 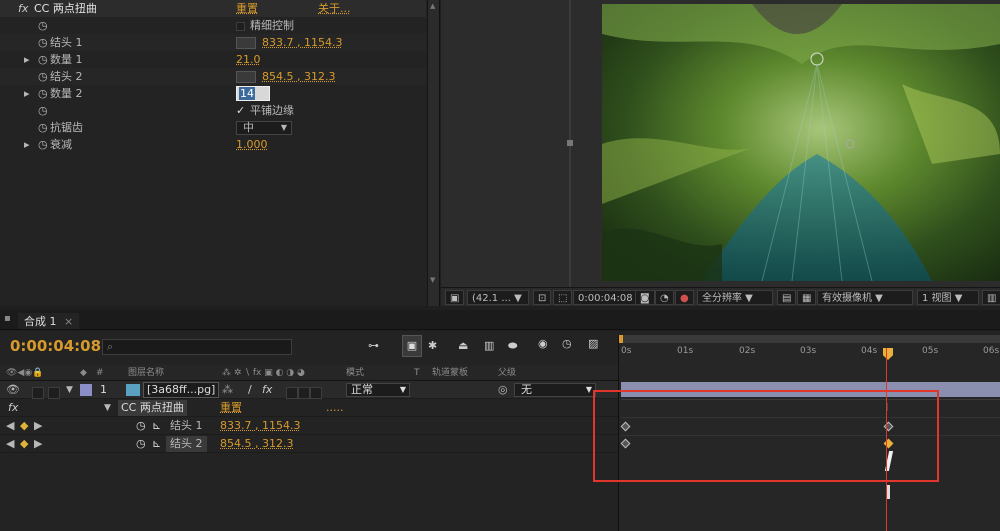 I want to click on param-value: 1.000, so click(x=252, y=144).